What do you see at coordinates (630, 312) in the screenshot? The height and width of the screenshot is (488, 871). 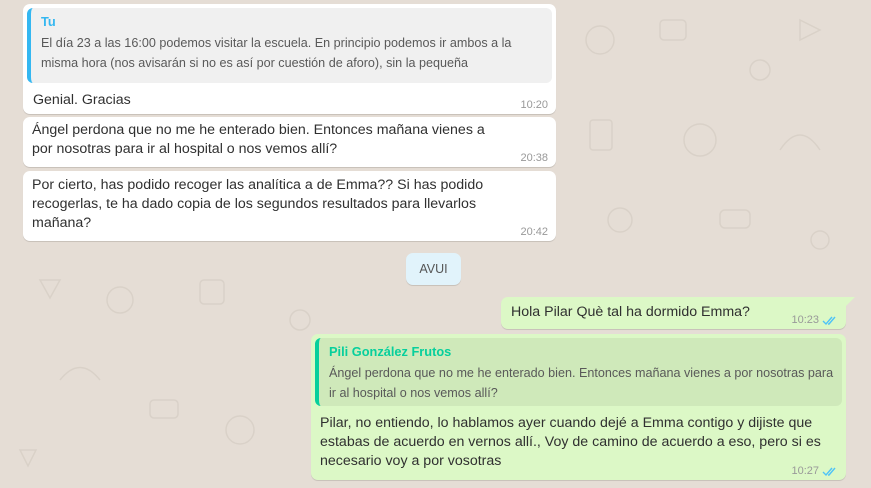 I see `message-text: Hola Pilar Què tal ha dormido Emma?` at bounding box center [630, 312].